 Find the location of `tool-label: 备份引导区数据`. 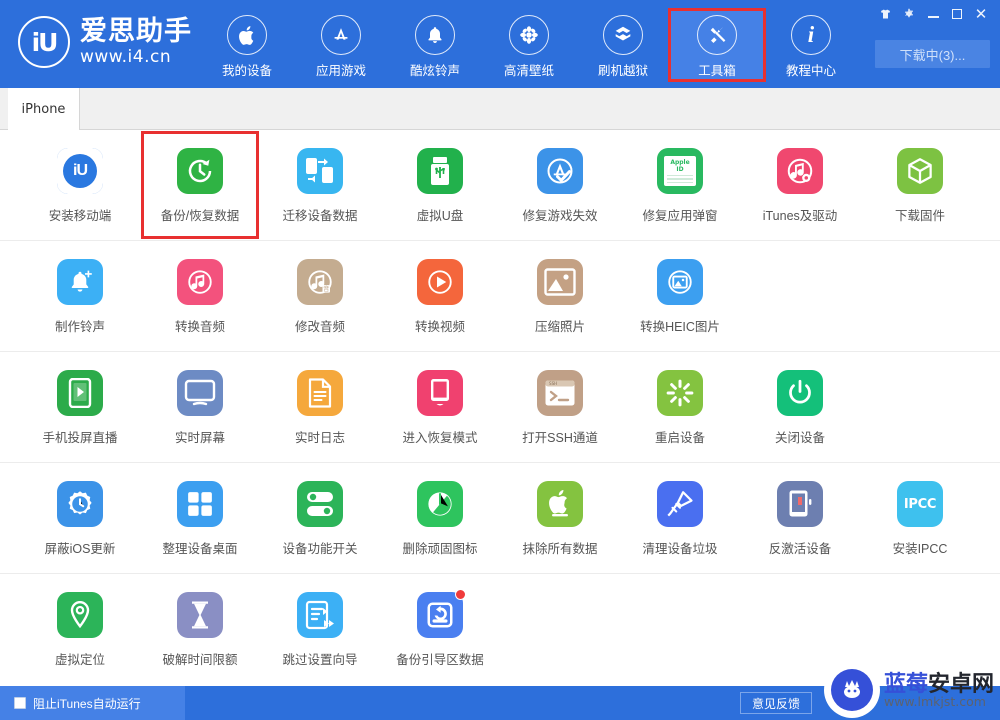

tool-label: 备份引导区数据 is located at coordinates (440, 660).